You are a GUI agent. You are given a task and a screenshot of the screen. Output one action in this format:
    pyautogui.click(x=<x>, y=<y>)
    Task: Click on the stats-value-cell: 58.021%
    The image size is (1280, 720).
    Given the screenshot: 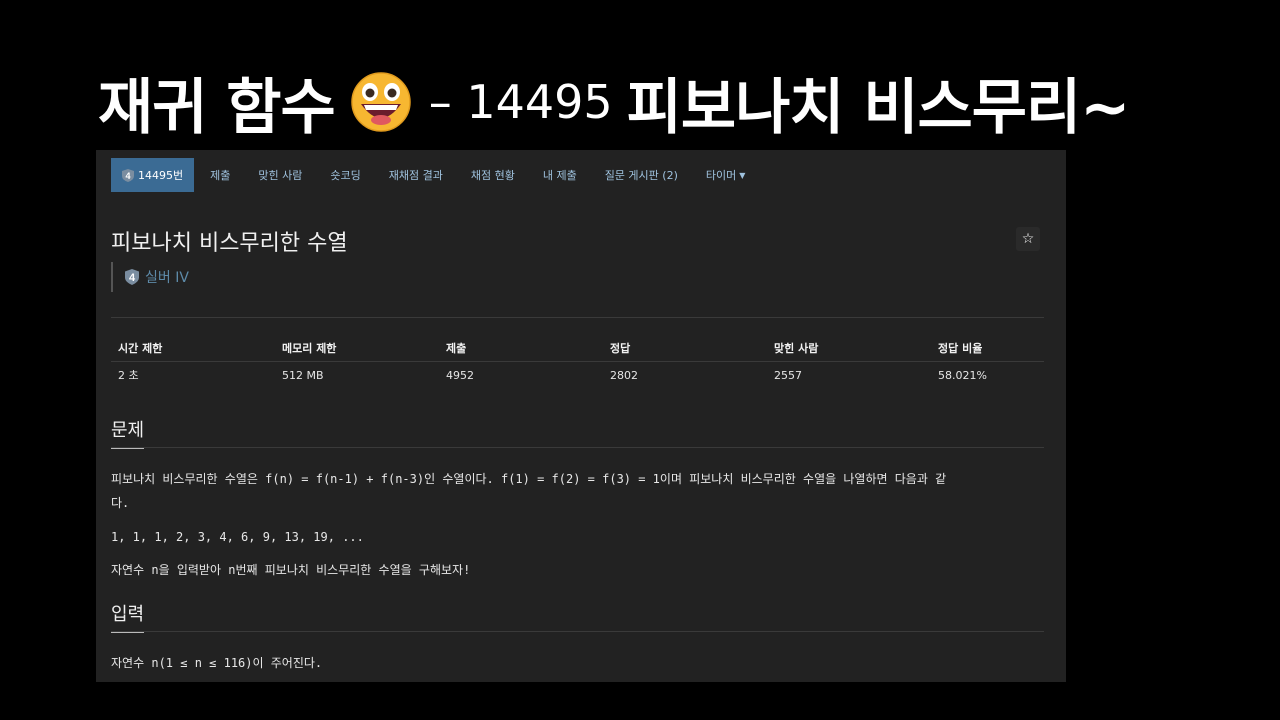 What is the action you would take?
    pyautogui.click(x=962, y=375)
    